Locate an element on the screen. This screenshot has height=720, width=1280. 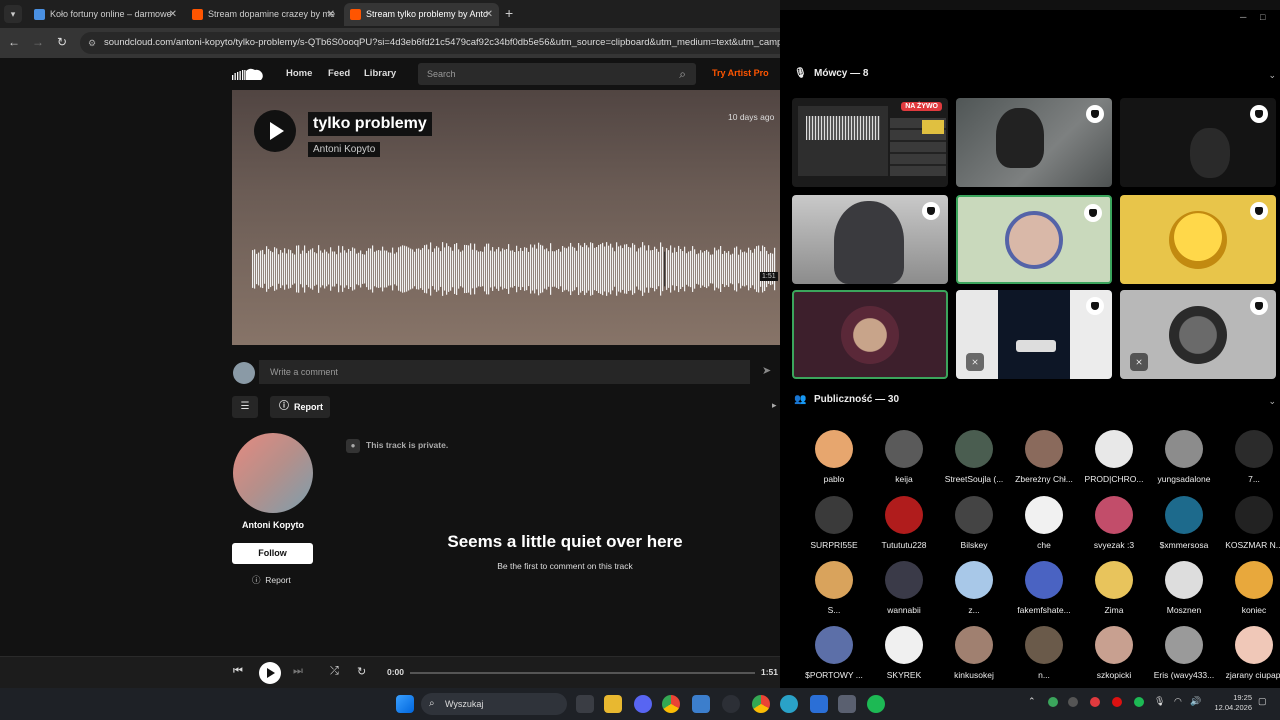
windows-start-icon is located at coordinates (405, 704).